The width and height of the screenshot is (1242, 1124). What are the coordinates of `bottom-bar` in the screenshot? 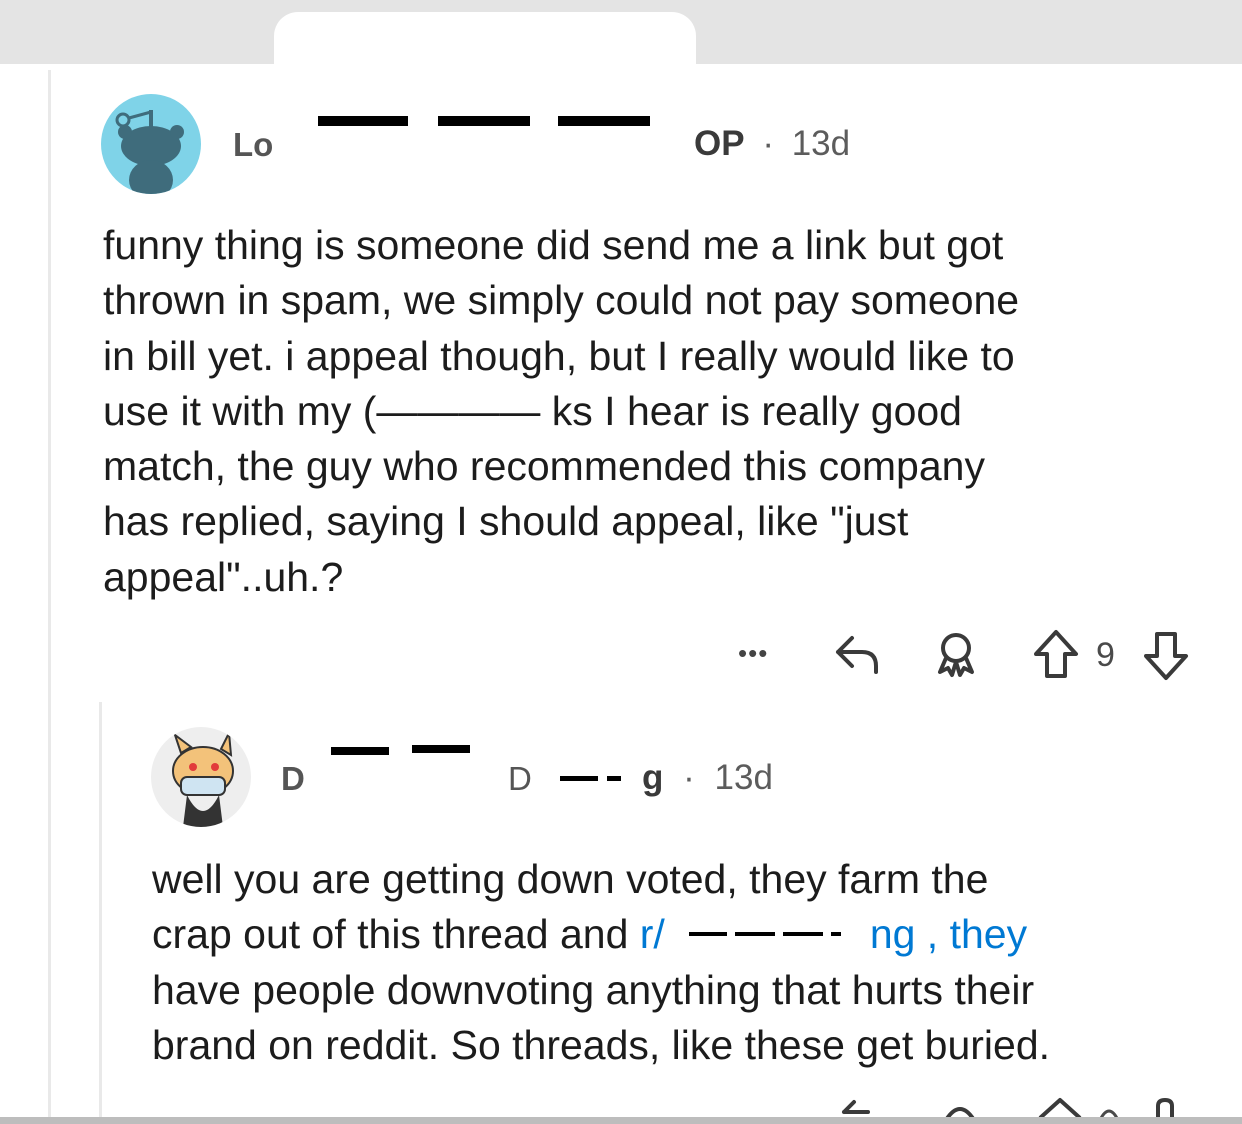 It's located at (621, 1120).